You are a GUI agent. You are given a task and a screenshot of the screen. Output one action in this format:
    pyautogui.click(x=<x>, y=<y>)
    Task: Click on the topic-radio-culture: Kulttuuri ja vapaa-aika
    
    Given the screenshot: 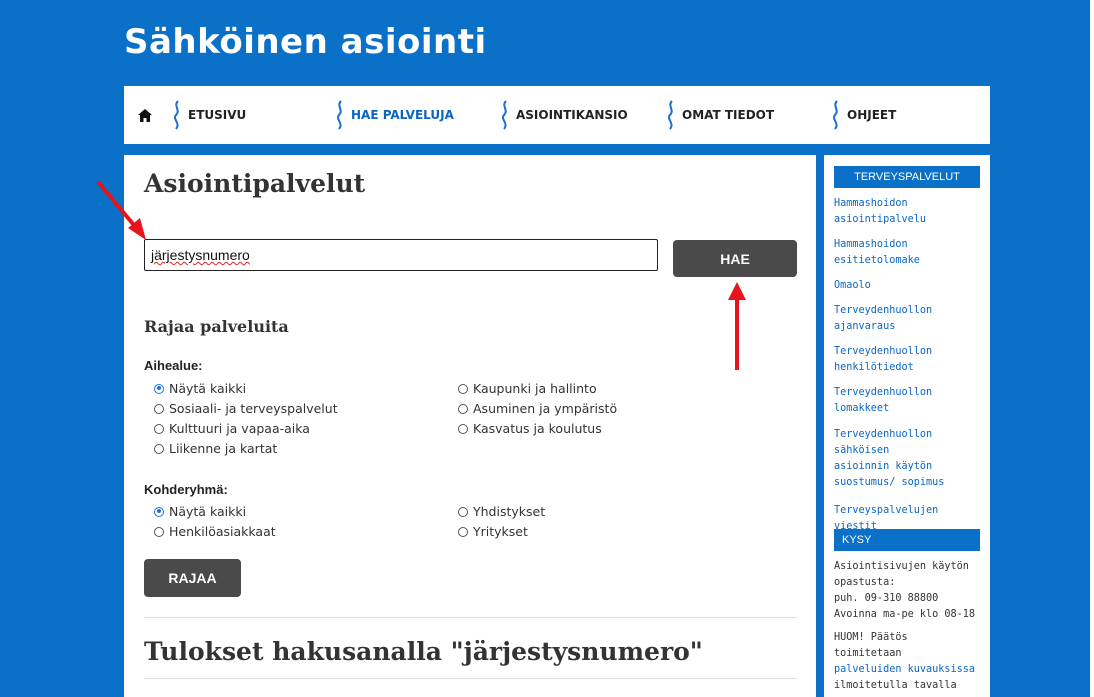 What is the action you would take?
    pyautogui.click(x=232, y=428)
    